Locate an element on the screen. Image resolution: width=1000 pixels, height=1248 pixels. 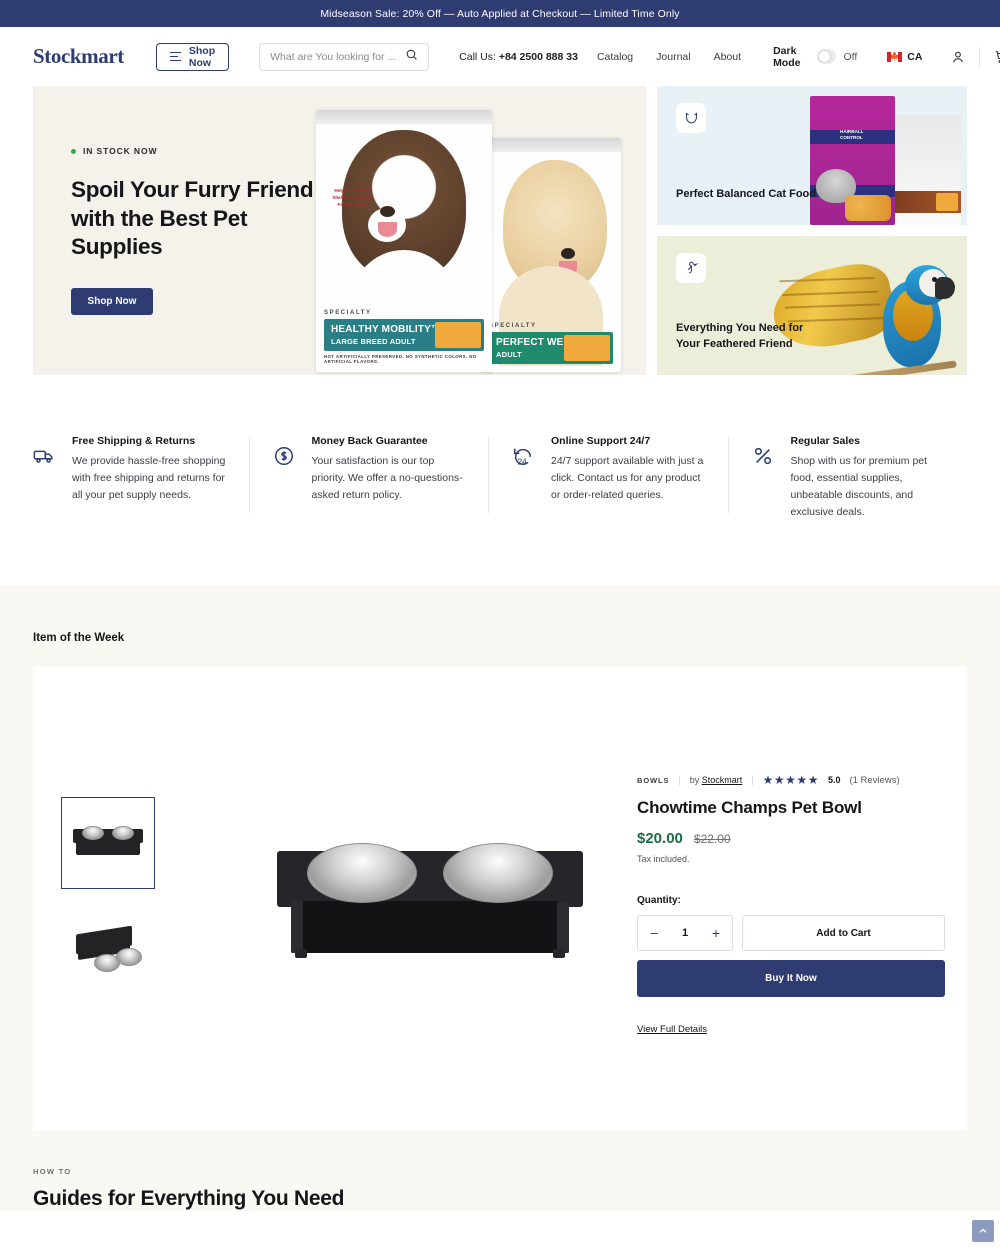
category-card-cat-food-title: Perfect Balanced Cat Food is located at coordinates (746, 194).